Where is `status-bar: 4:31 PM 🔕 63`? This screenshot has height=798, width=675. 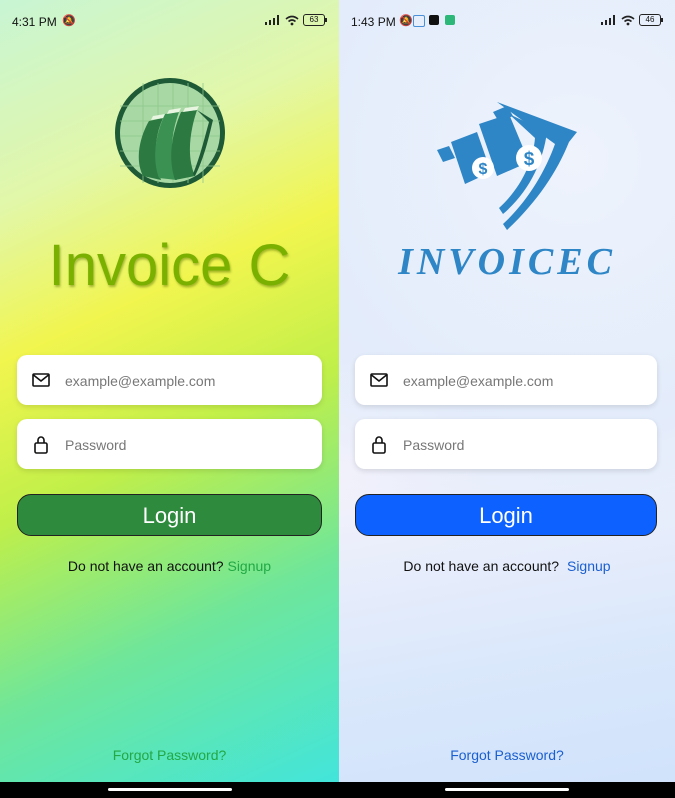
status-bar: 4:31 PM 🔕 63 is located at coordinates (169, 22).